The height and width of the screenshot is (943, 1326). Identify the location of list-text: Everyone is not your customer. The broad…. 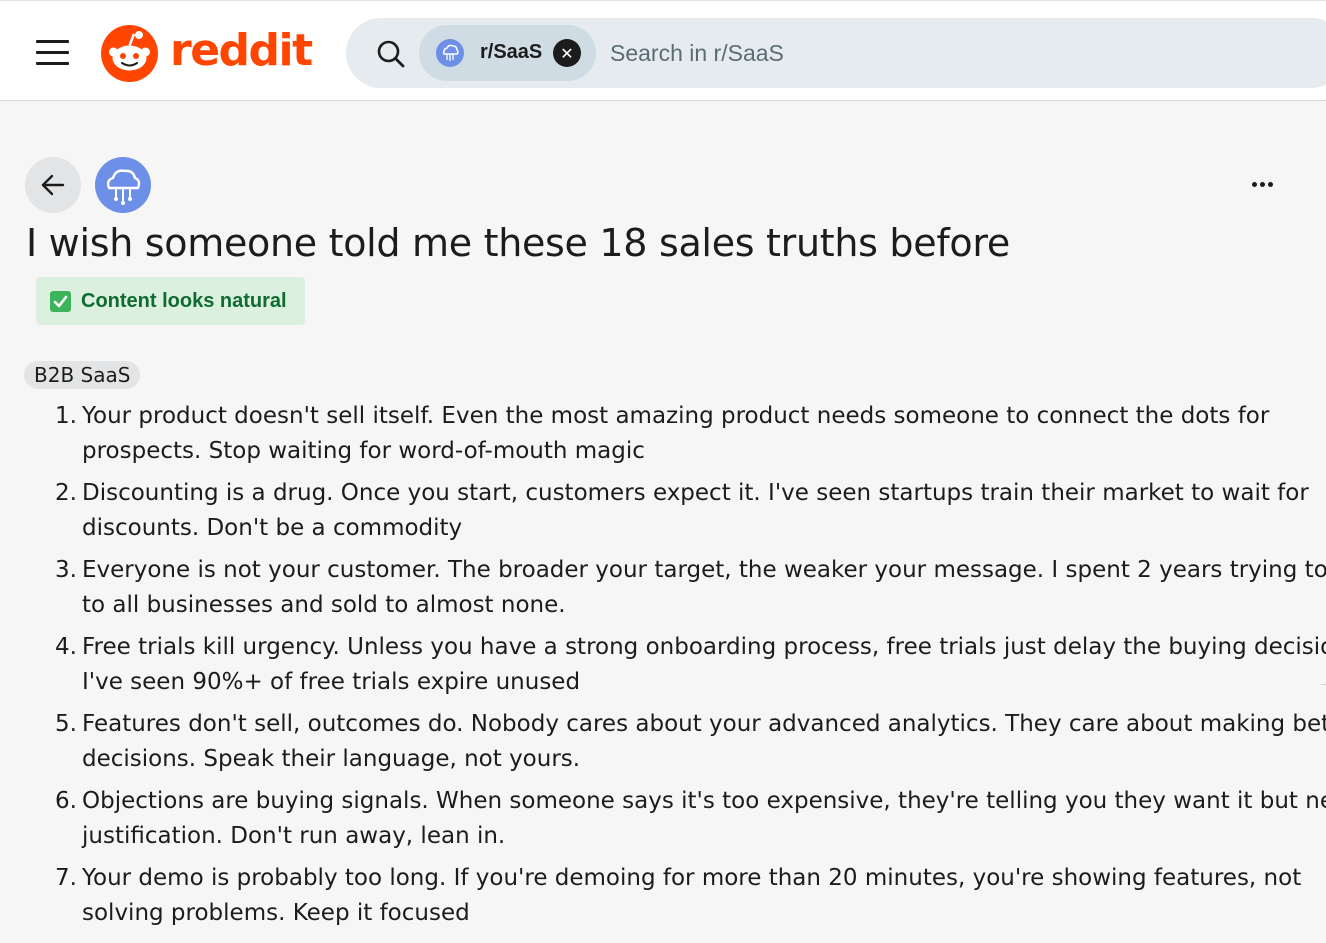
(704, 570).